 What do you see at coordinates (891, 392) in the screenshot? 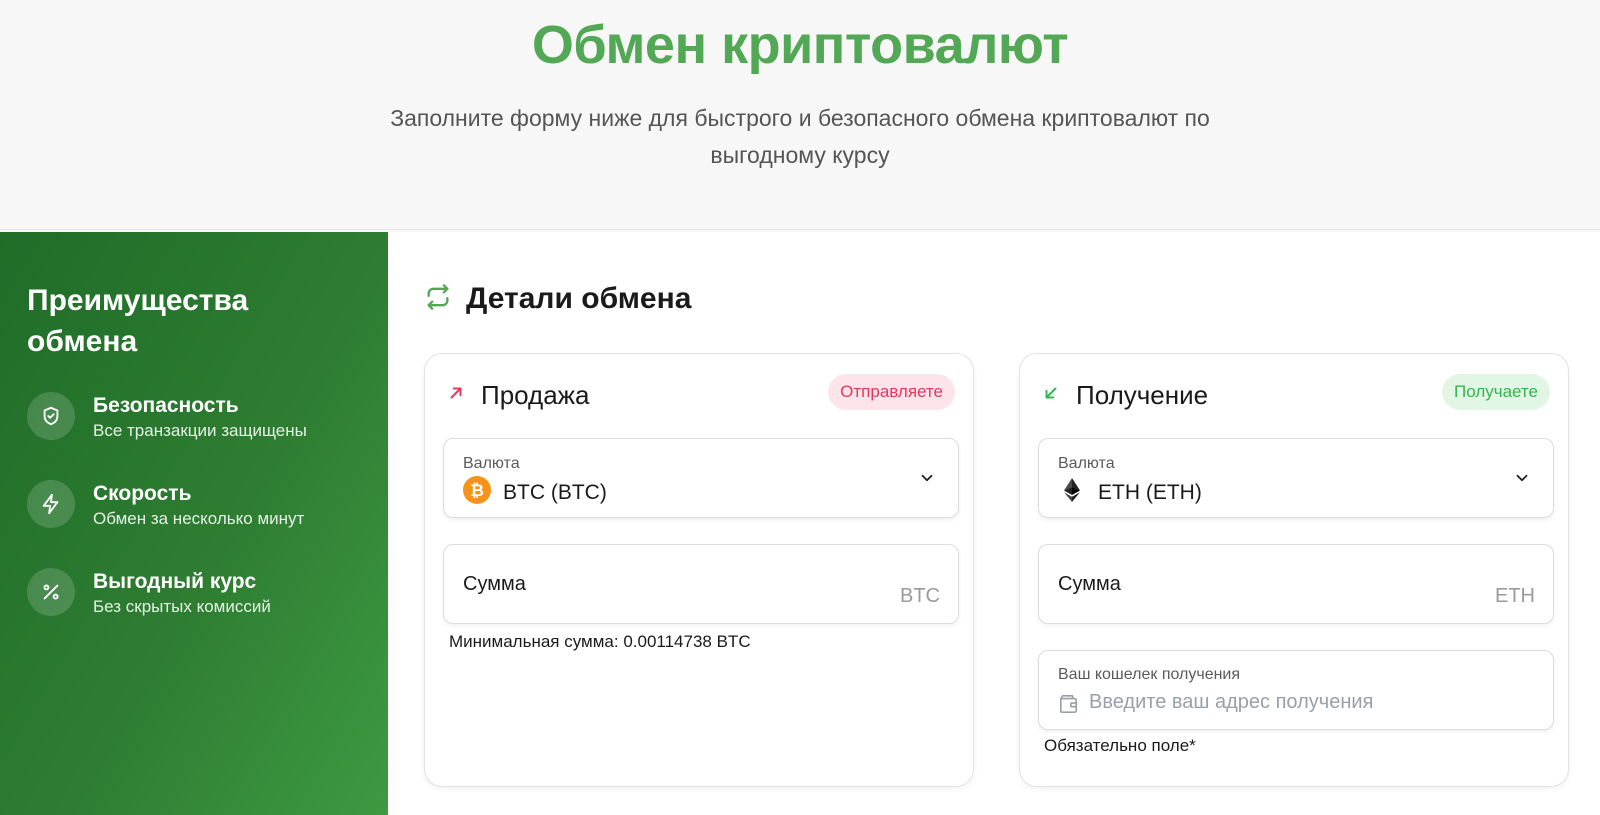
I see `send-badge: Отправляете` at bounding box center [891, 392].